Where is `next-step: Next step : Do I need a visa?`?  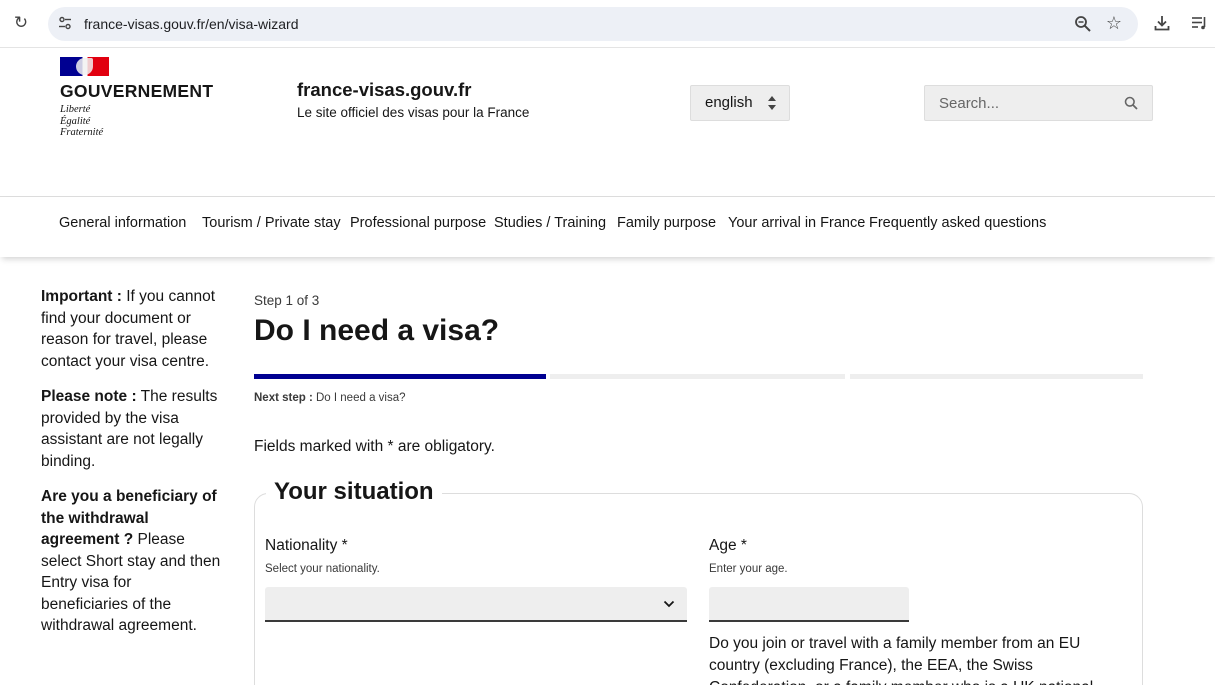
next-step: Next step : Do I need a visa? is located at coordinates (330, 398).